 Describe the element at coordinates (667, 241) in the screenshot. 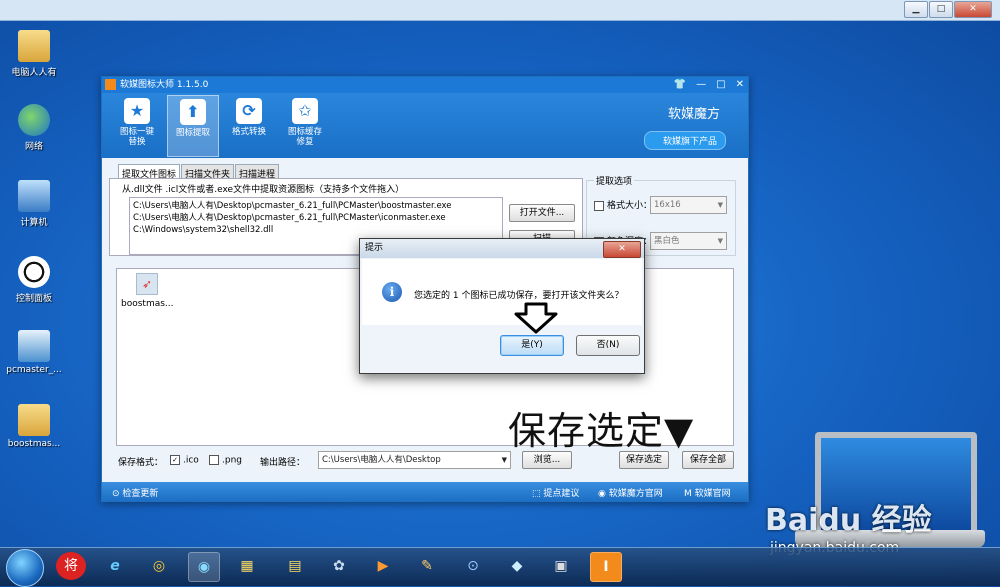

I see `color-select-value: 黑白色` at that location.